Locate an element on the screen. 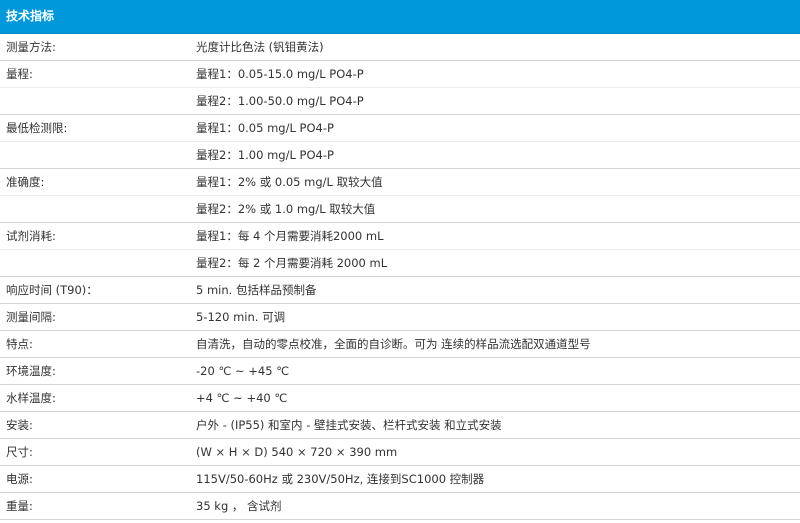 Image resolution: width=800 pixels, height=523 pixels. row-value: 115V/50-60Hz 或 230V/50Hz, 连接到SC1000 控制器 is located at coordinates (340, 479).